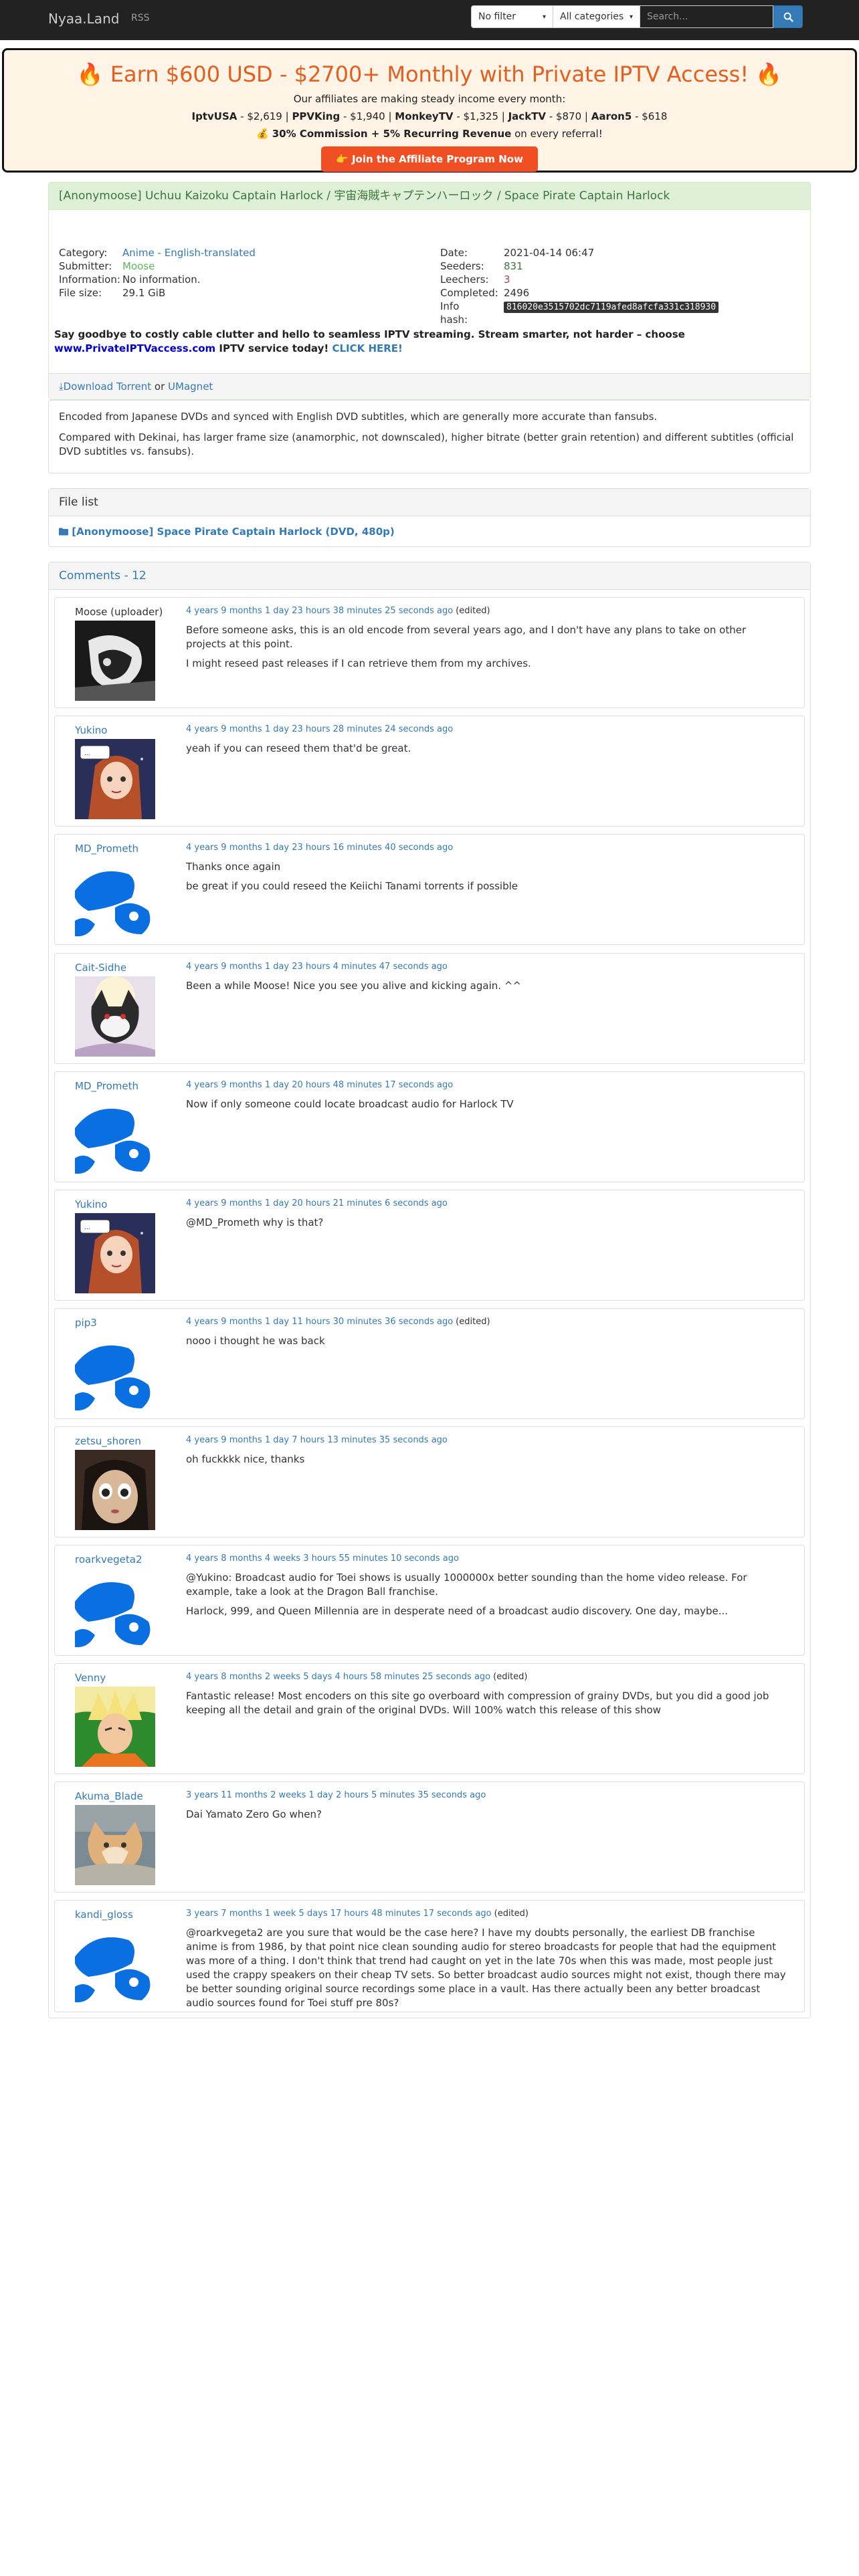  Describe the element at coordinates (429, 576) in the screenshot. I see `comments-title: Comments - 12` at that location.